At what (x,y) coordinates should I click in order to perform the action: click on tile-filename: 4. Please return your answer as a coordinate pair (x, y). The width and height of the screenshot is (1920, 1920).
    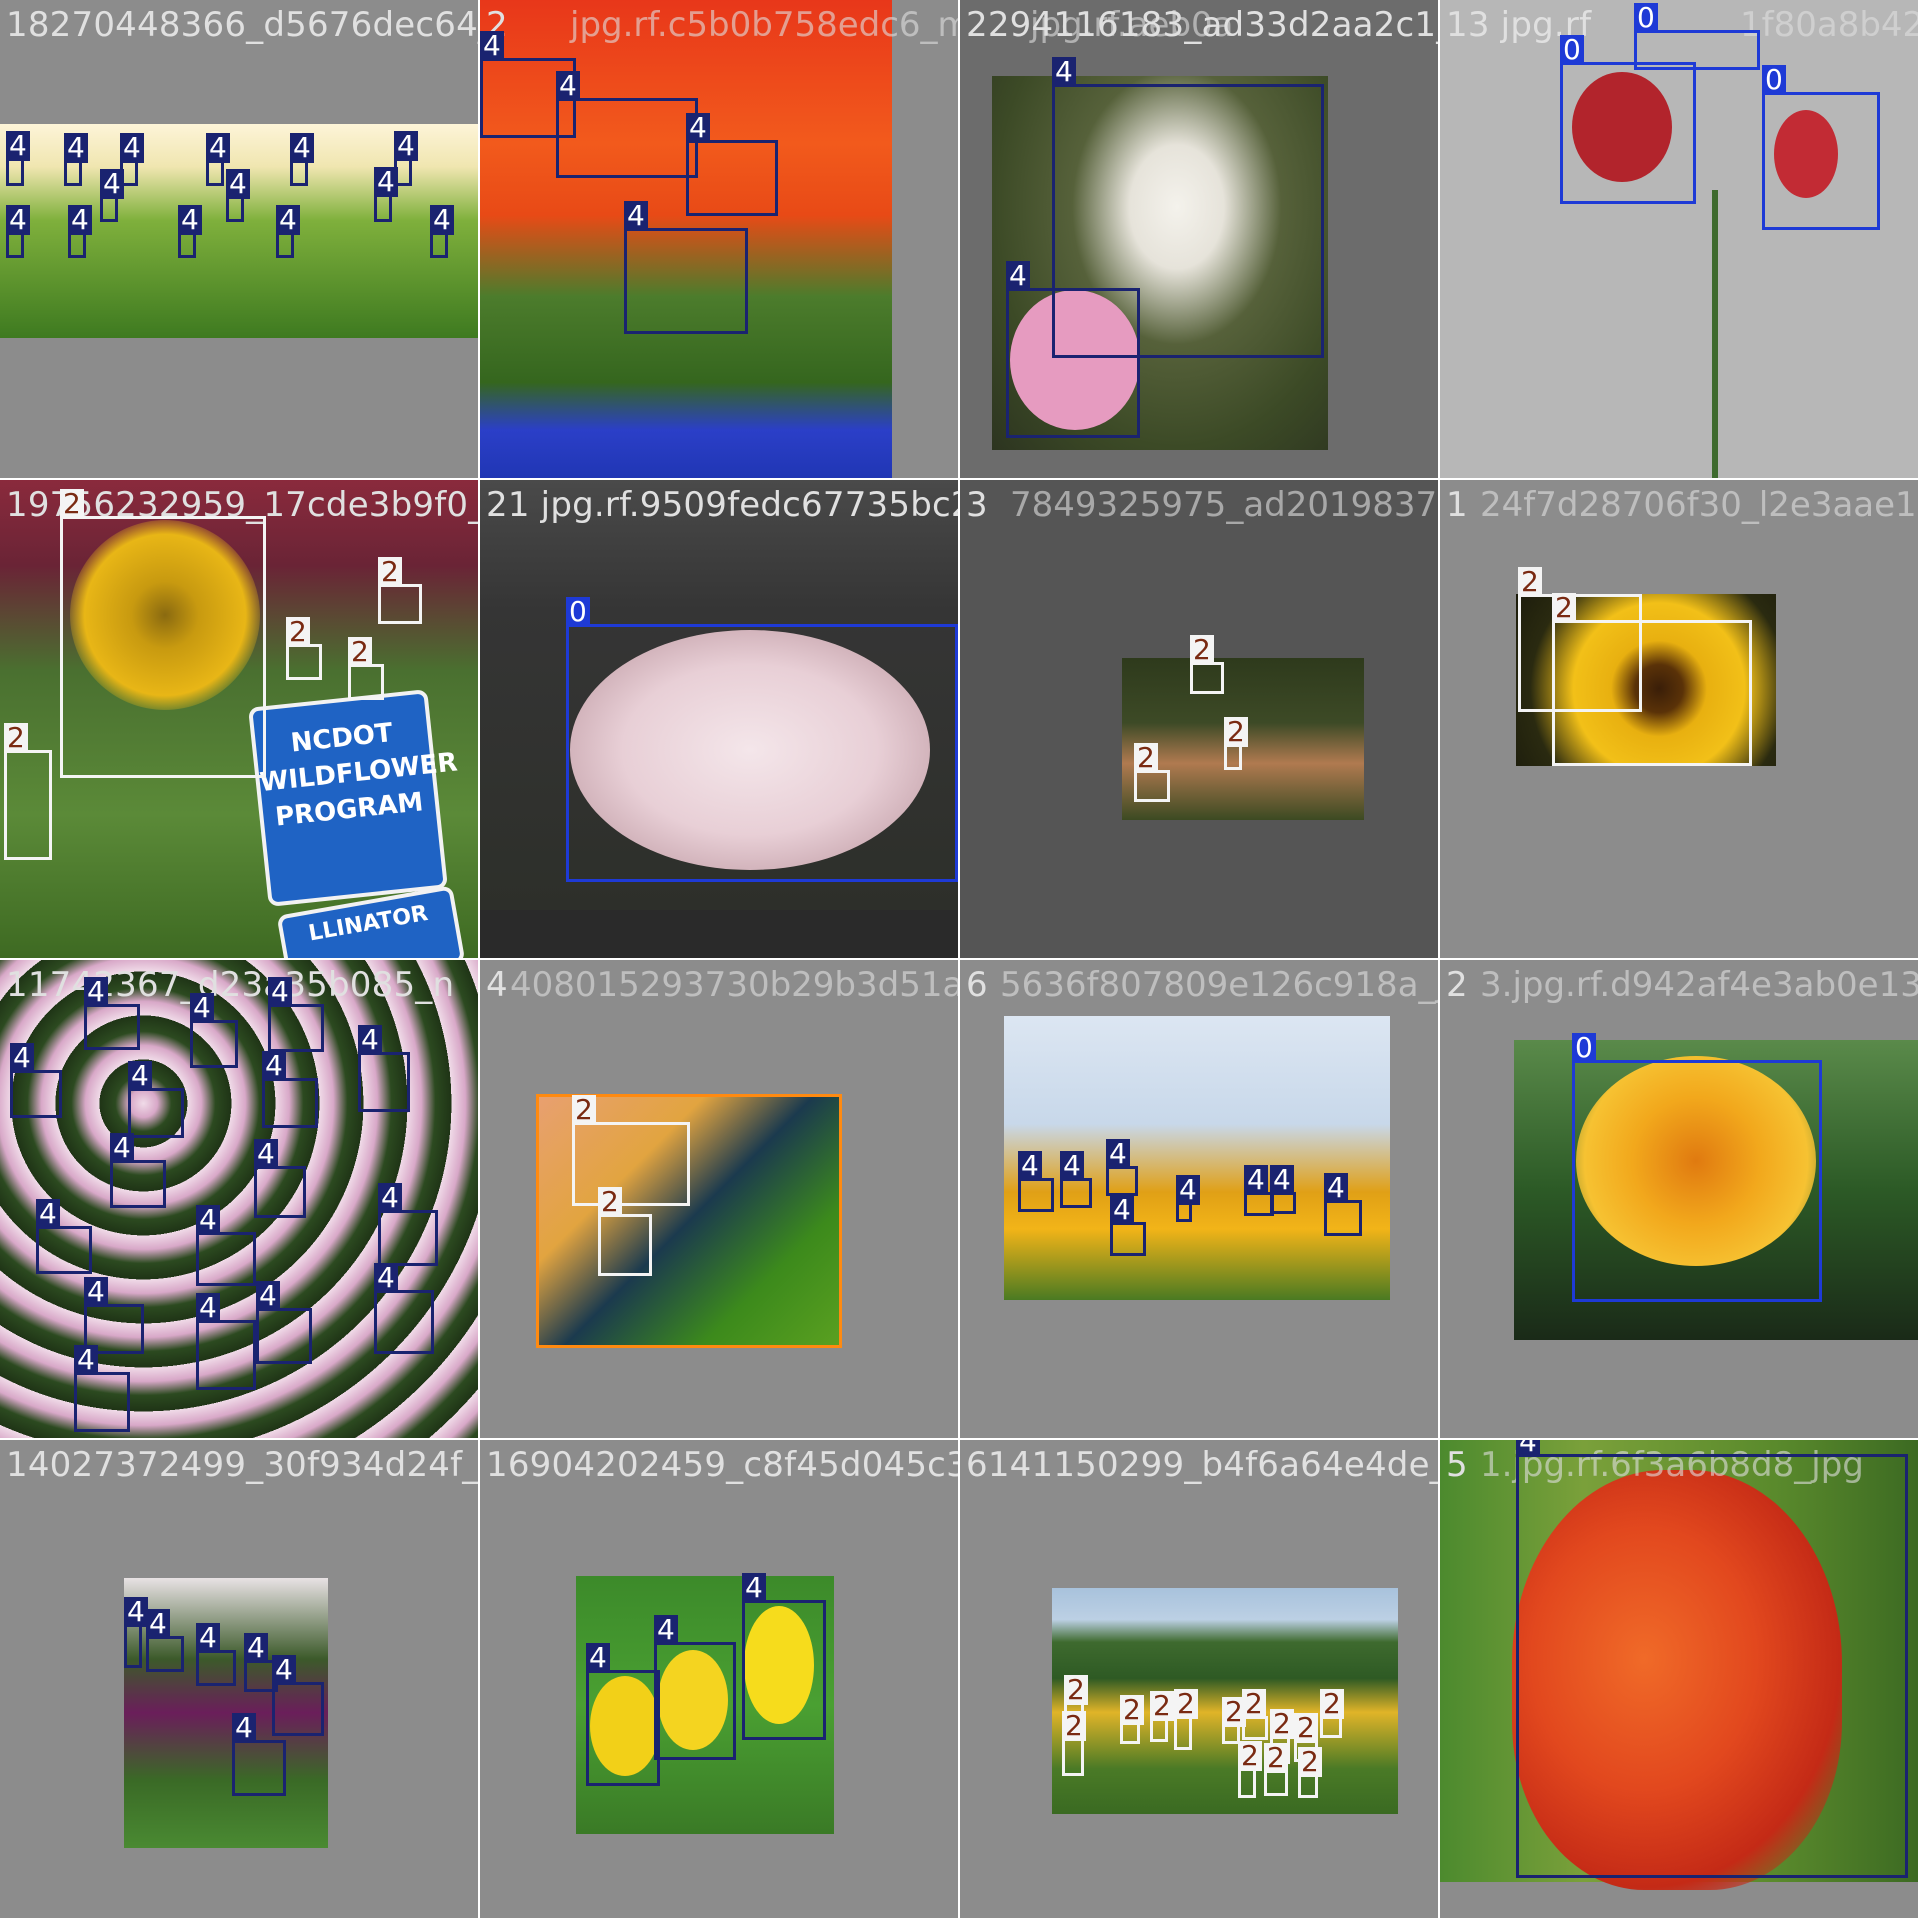
    Looking at the image, I should click on (497, 985).